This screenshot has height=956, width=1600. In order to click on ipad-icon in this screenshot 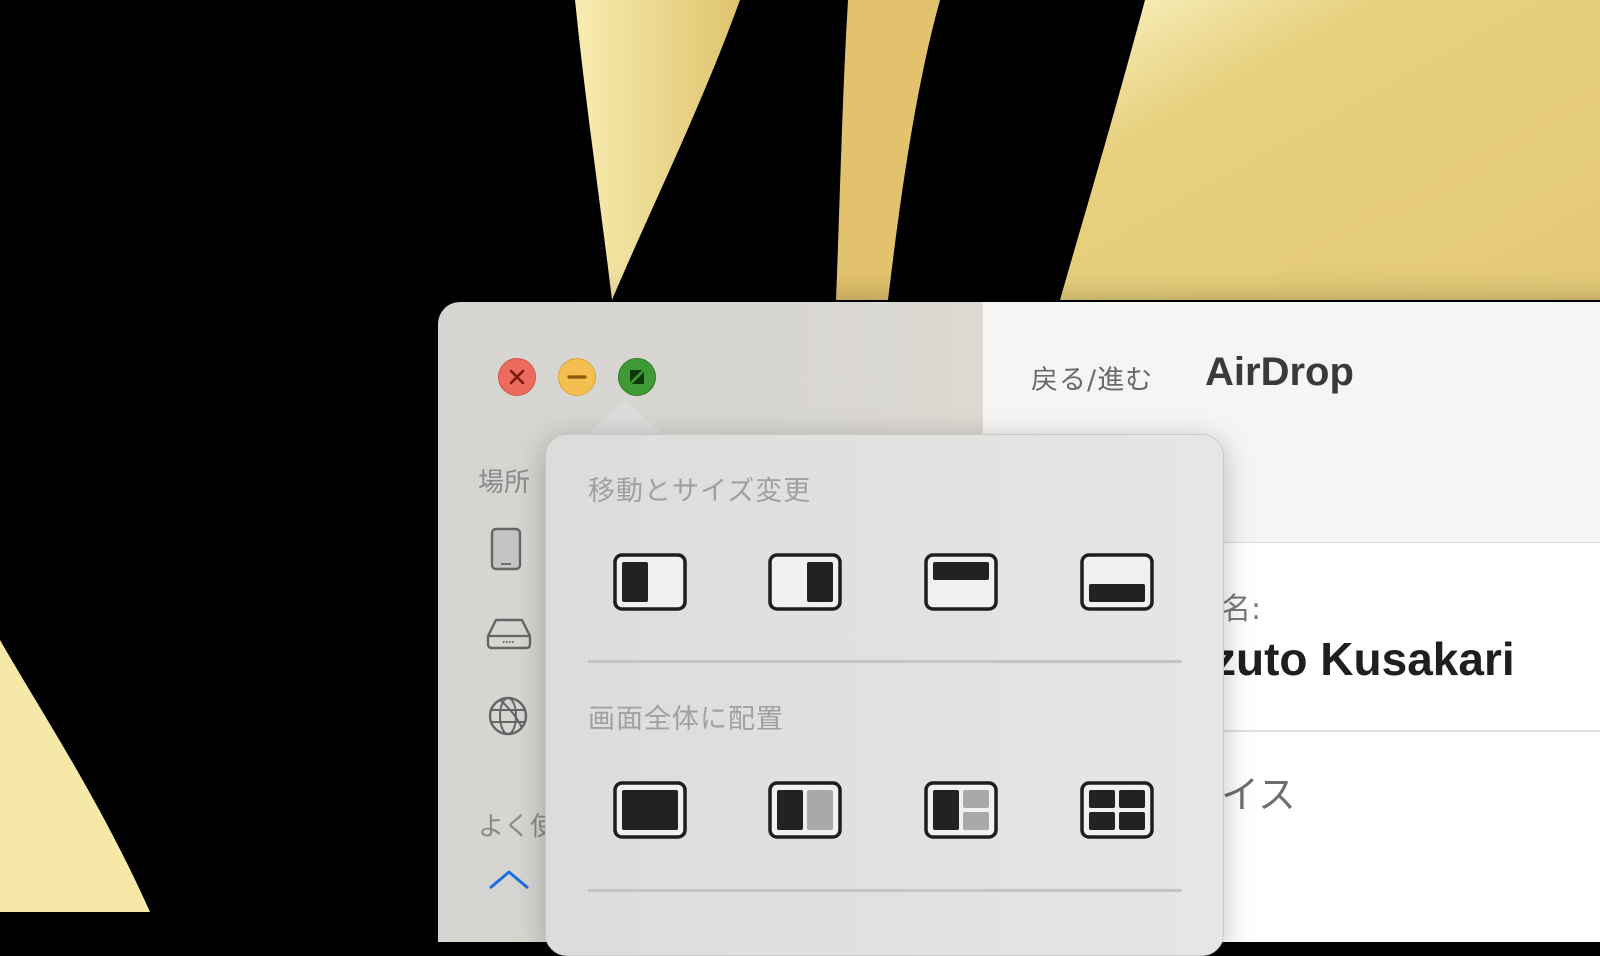, I will do `click(506, 549)`.